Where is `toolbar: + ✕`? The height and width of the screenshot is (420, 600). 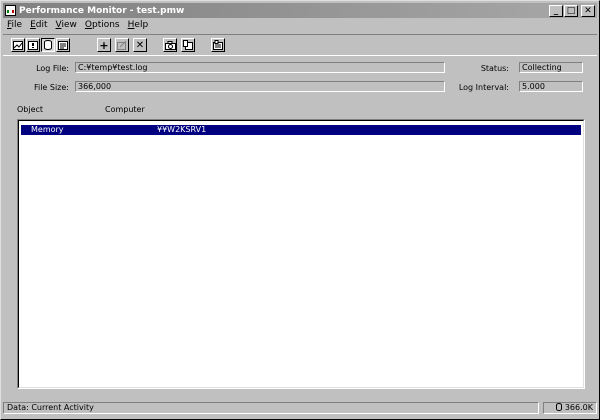
toolbar: + ✕ is located at coordinates (300, 45).